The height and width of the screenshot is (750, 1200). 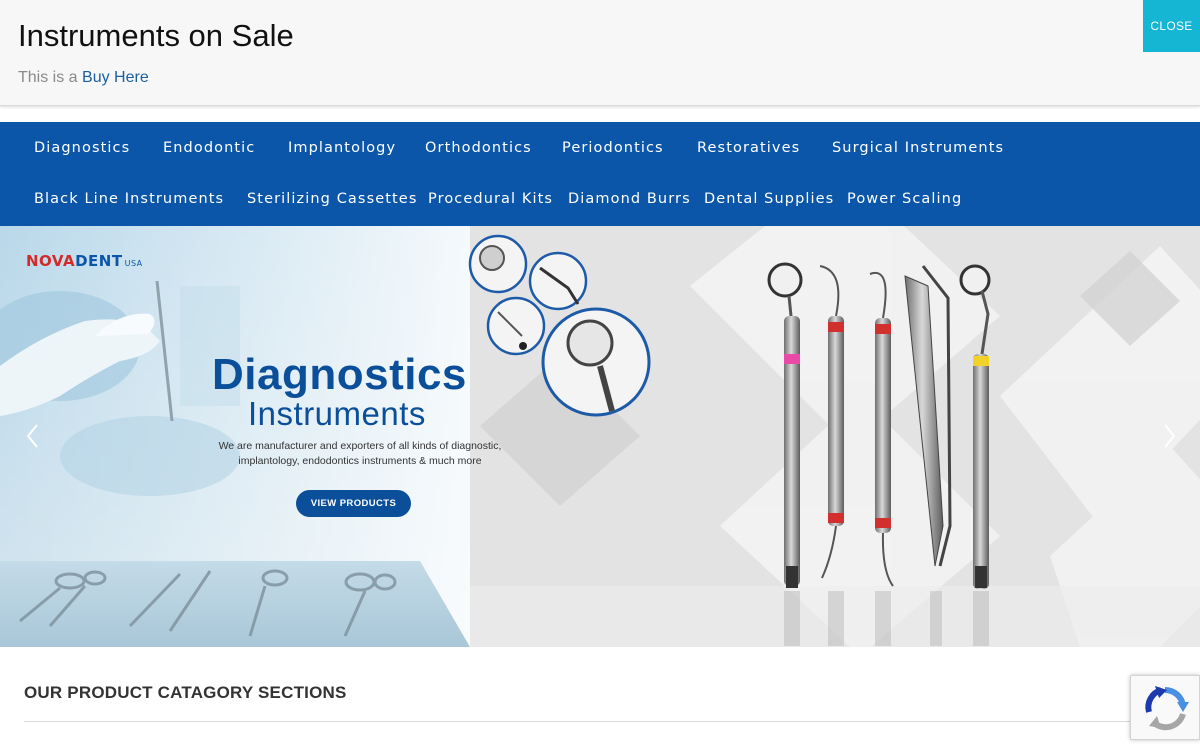 I want to click on nav-item-black-line-instruments: Black Line Instruments, so click(x=129, y=198).